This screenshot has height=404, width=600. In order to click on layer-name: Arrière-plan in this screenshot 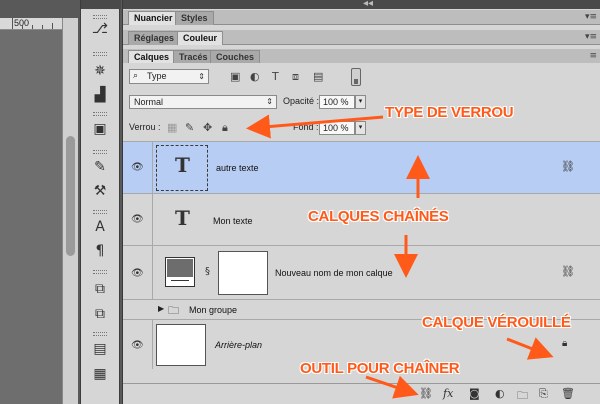, I will do `click(238, 345)`.